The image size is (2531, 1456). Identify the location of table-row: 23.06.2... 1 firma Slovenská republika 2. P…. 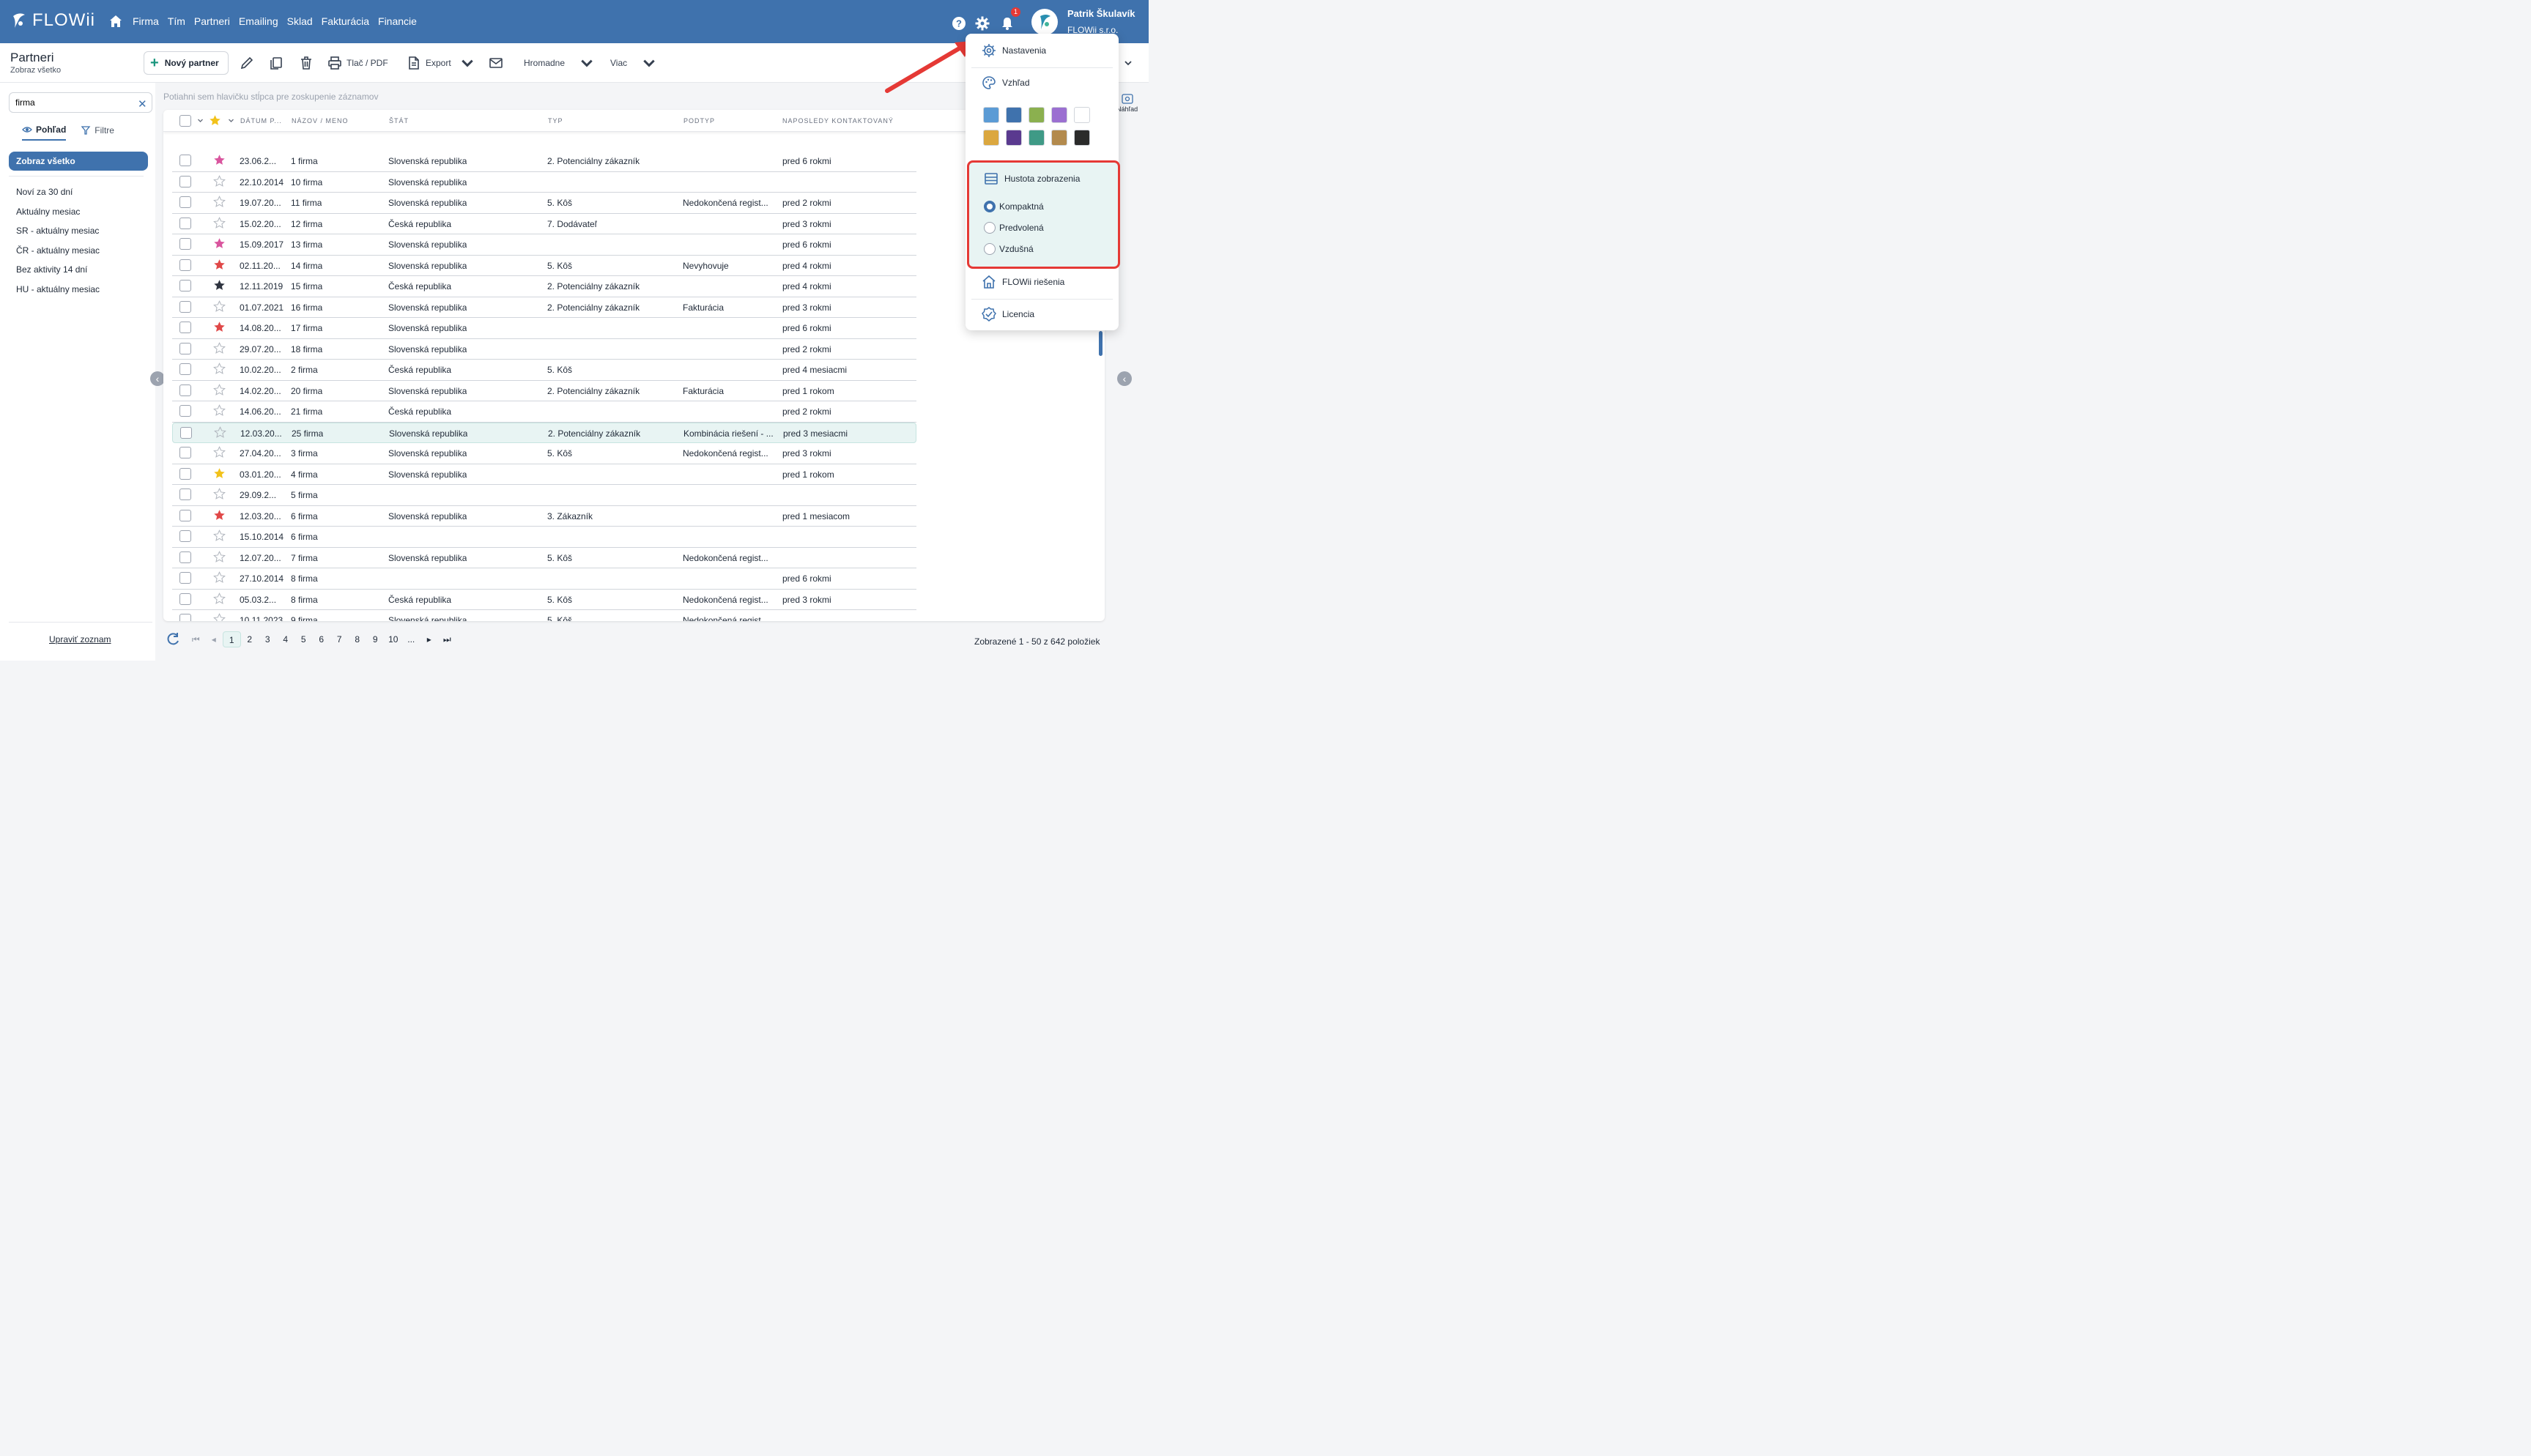
(544, 161).